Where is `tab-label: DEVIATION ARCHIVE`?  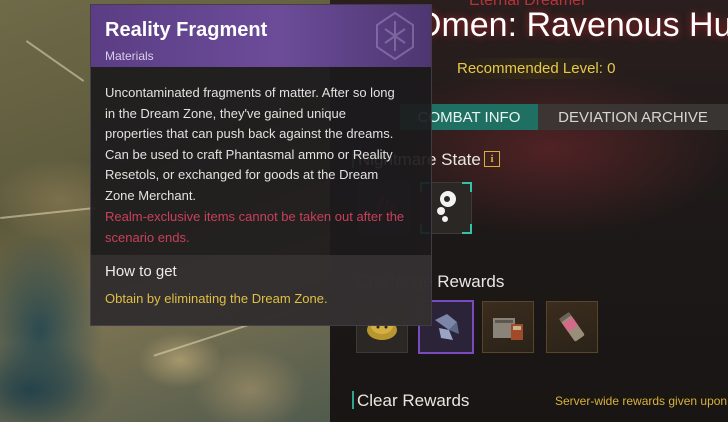
tab-label: DEVIATION ARCHIVE is located at coordinates (633, 117).